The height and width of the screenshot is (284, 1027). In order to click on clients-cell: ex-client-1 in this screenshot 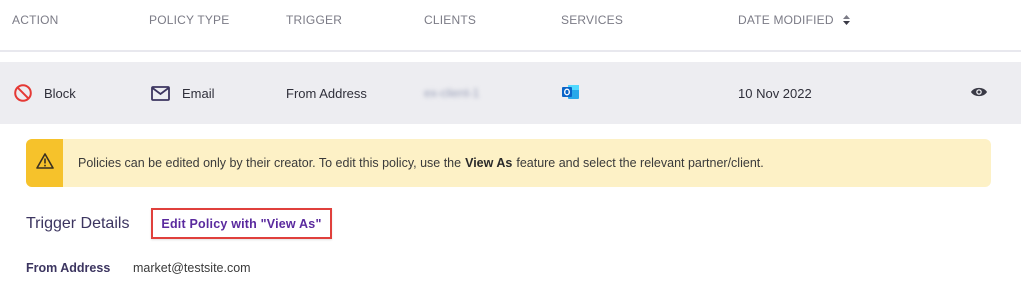, I will do `click(451, 93)`.